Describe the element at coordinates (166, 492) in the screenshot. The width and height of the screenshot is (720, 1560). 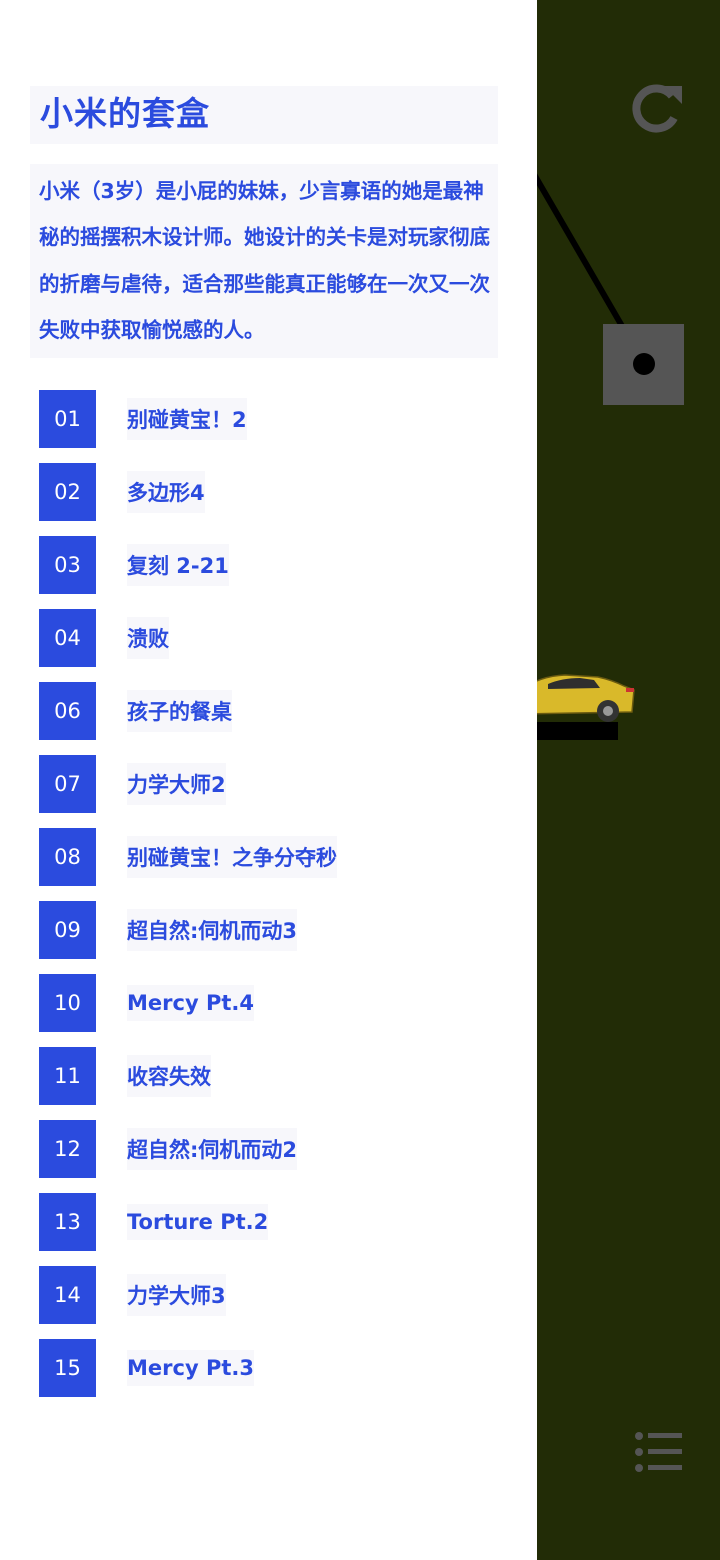
I see `level-name: 多边形4` at that location.